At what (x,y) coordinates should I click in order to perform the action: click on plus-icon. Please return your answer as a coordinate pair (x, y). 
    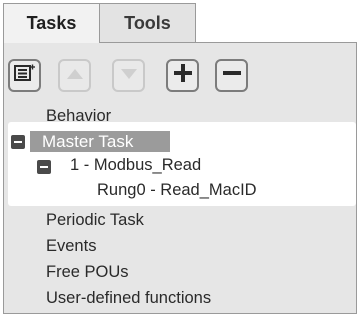
    Looking at the image, I should click on (183, 75).